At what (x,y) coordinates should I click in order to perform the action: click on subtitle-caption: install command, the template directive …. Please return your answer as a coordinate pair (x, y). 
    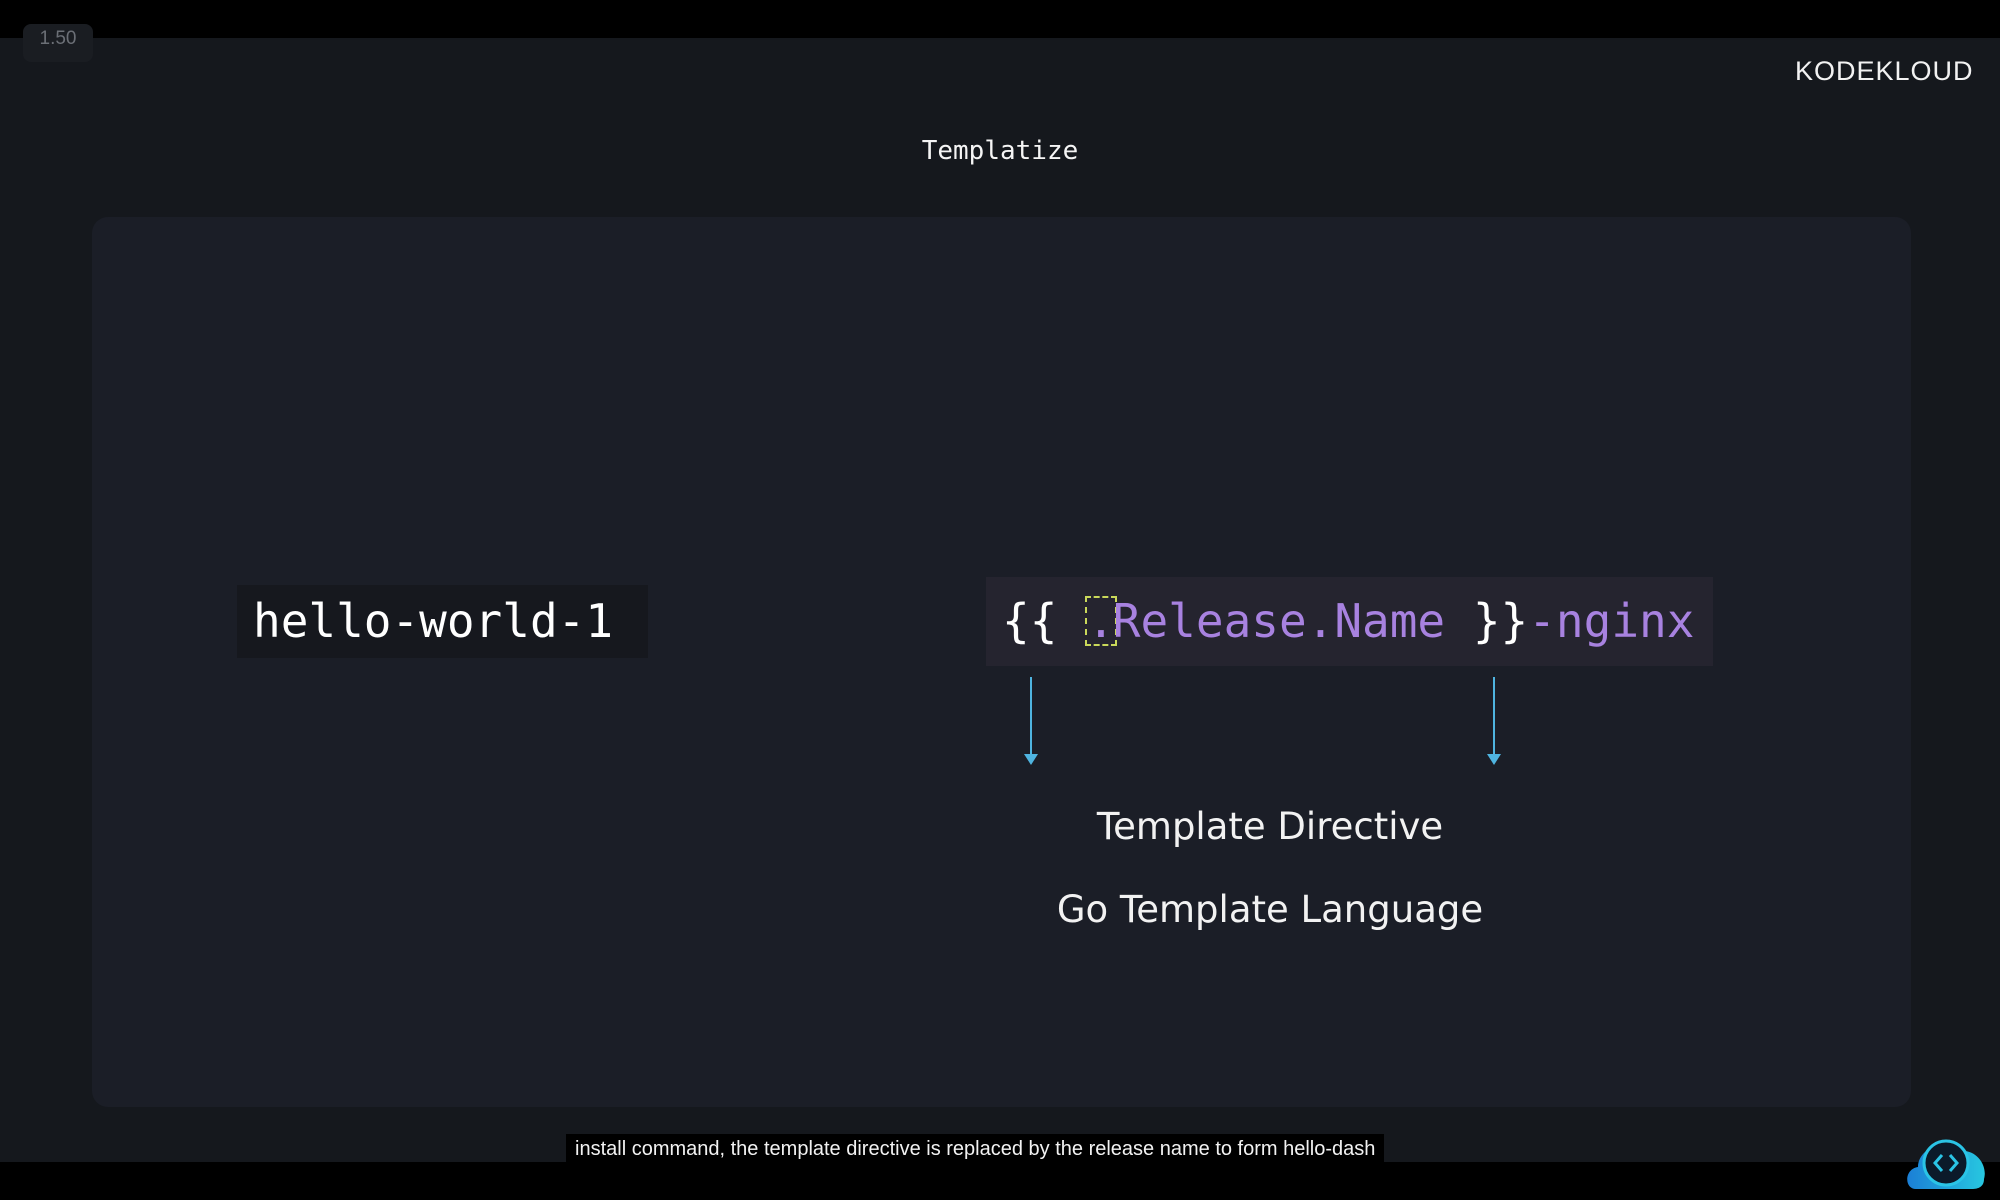
    Looking at the image, I should click on (975, 1149).